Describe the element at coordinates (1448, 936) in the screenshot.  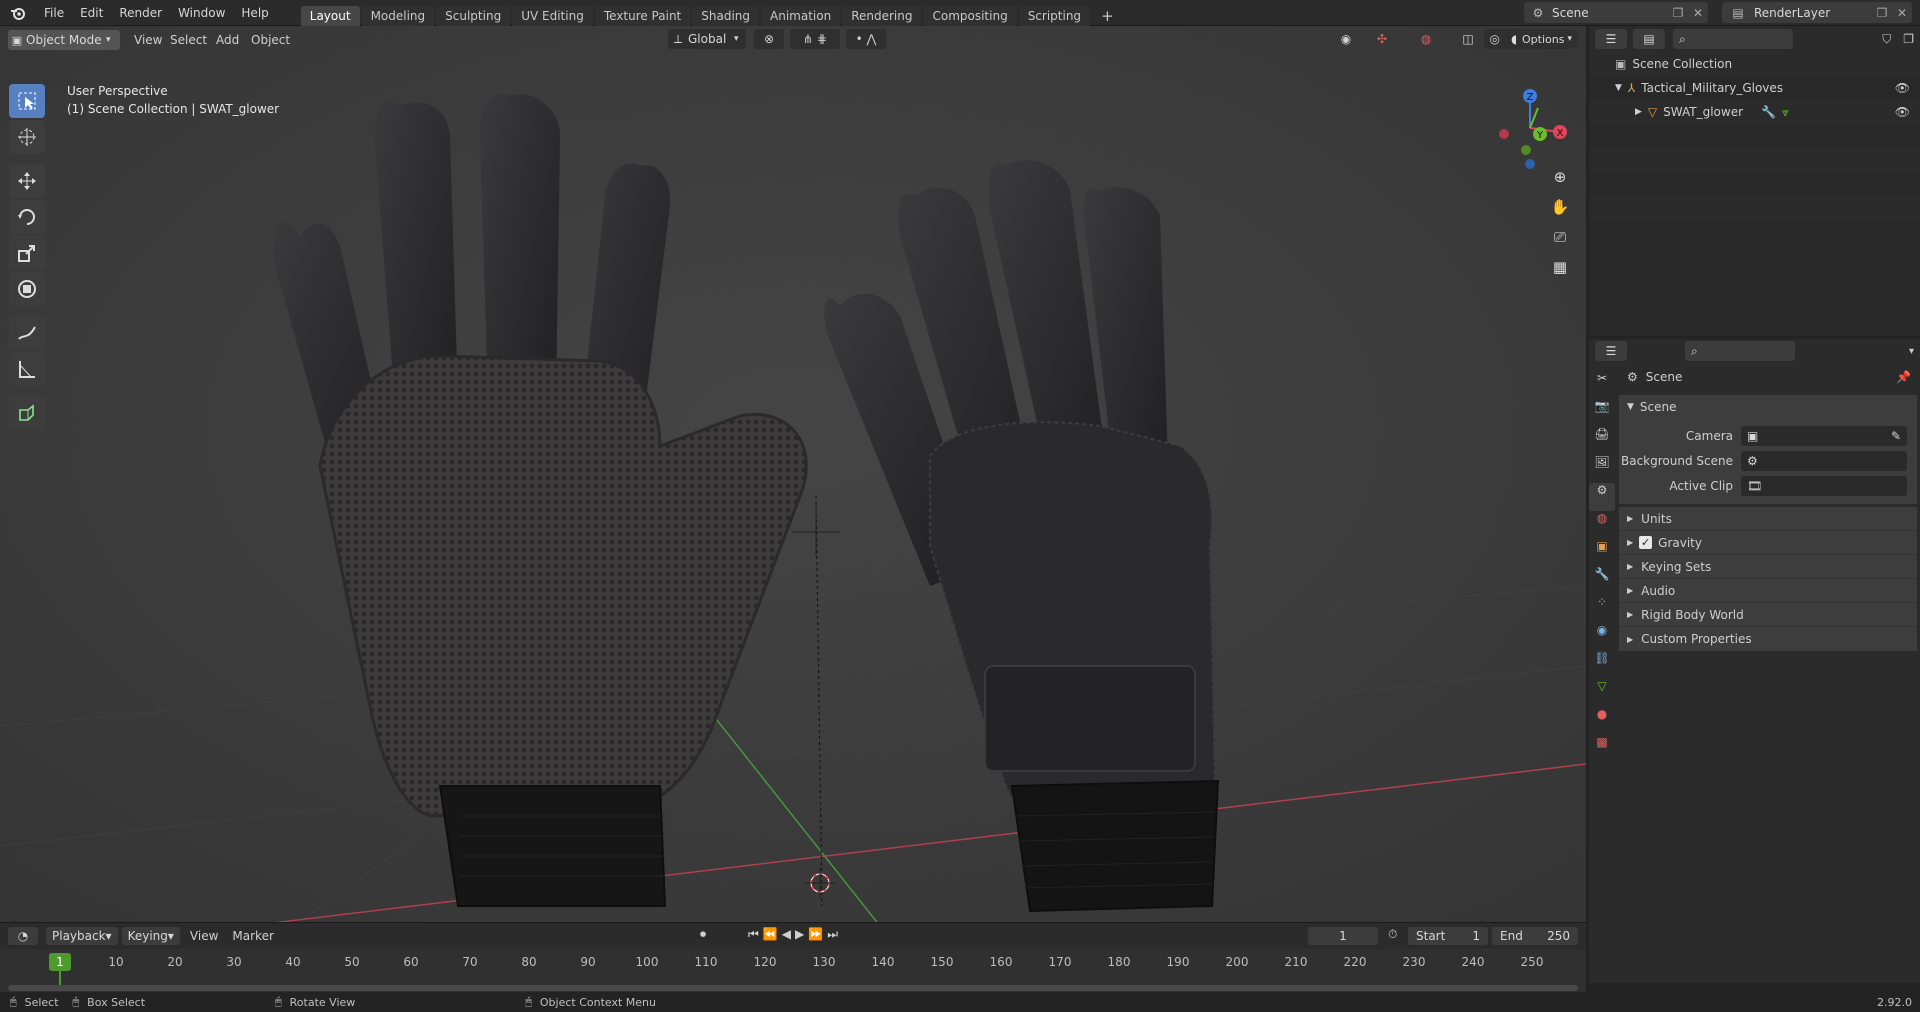
I see `start-frame-field: Start 1` at that location.